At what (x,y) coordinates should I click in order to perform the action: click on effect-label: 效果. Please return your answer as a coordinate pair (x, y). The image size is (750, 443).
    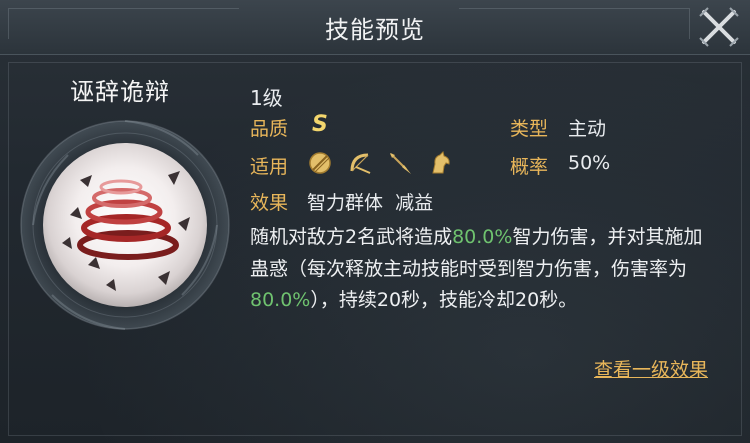
    Looking at the image, I should click on (269, 203).